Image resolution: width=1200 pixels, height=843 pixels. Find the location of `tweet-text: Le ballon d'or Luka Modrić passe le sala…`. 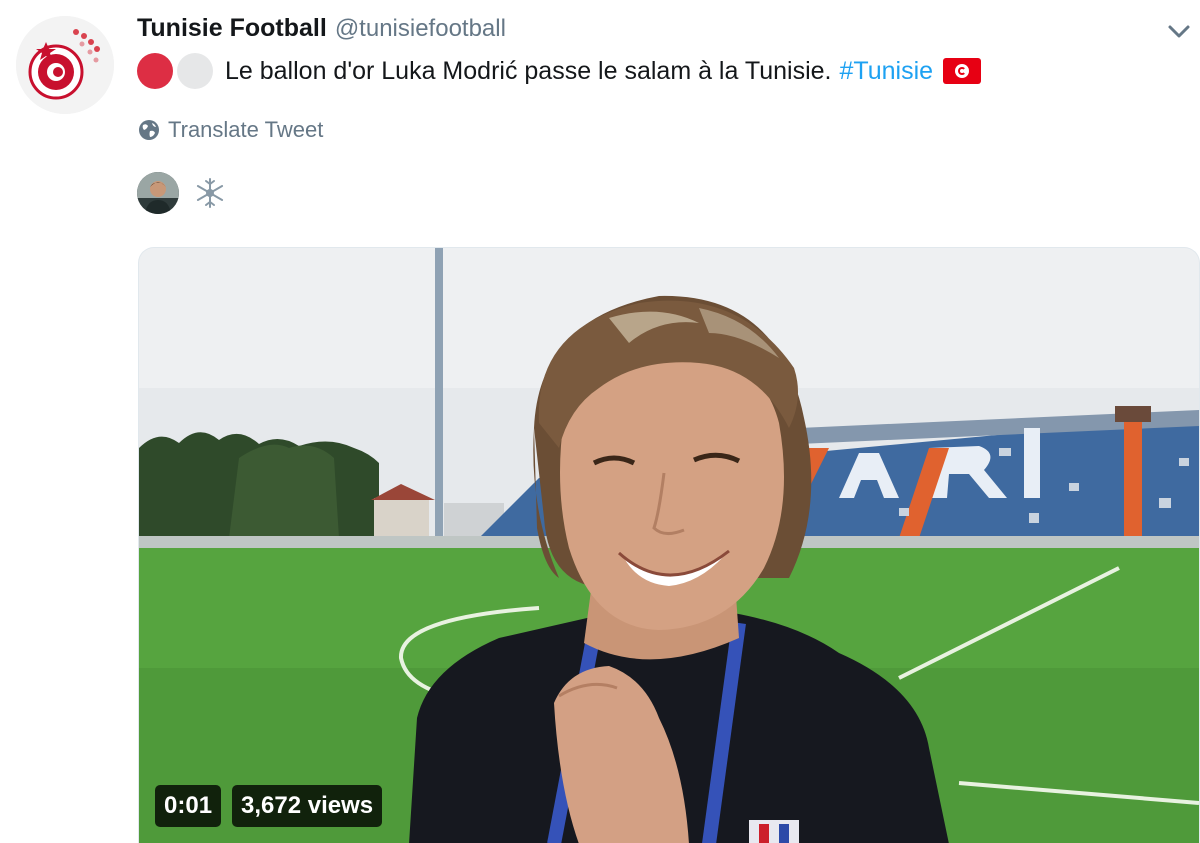

tweet-text: Le ballon d'or Luka Modrić passe le sala… is located at coordinates (559, 71).